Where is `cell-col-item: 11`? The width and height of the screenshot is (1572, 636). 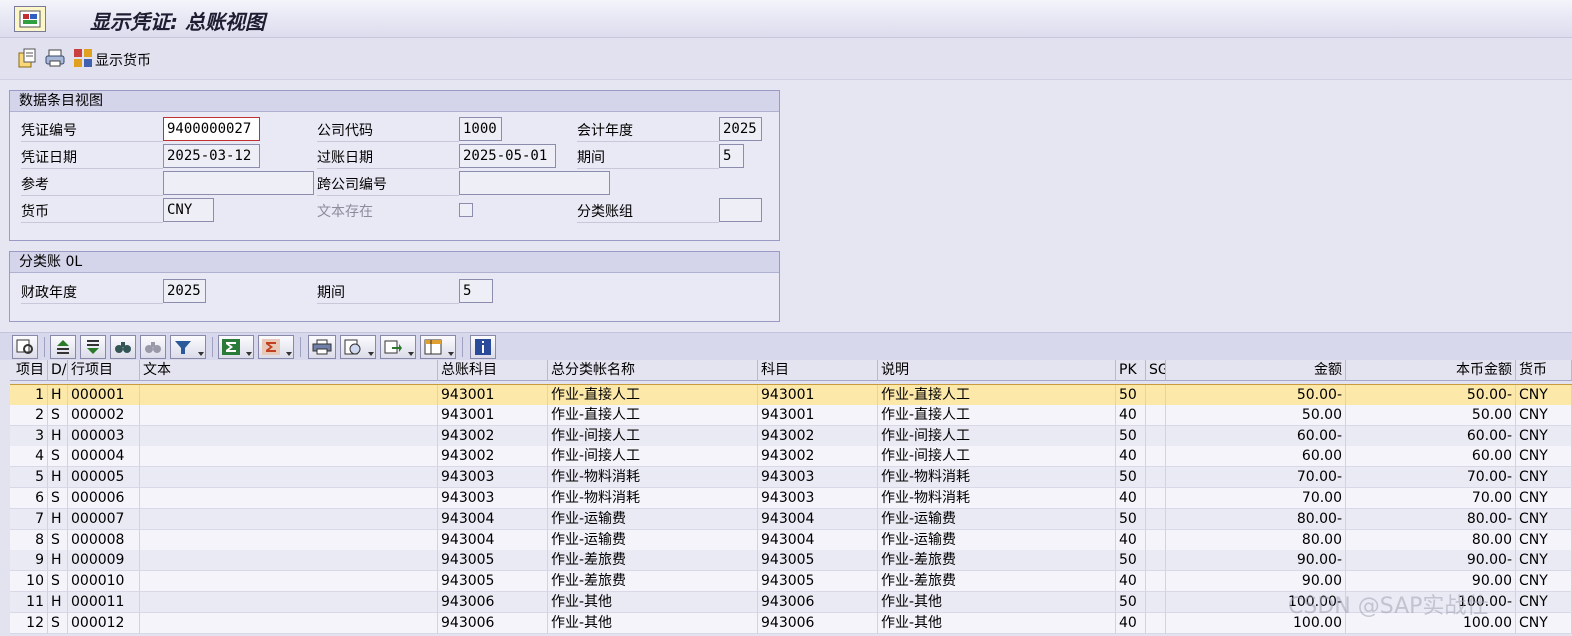
cell-col-item: 11 is located at coordinates (29, 602).